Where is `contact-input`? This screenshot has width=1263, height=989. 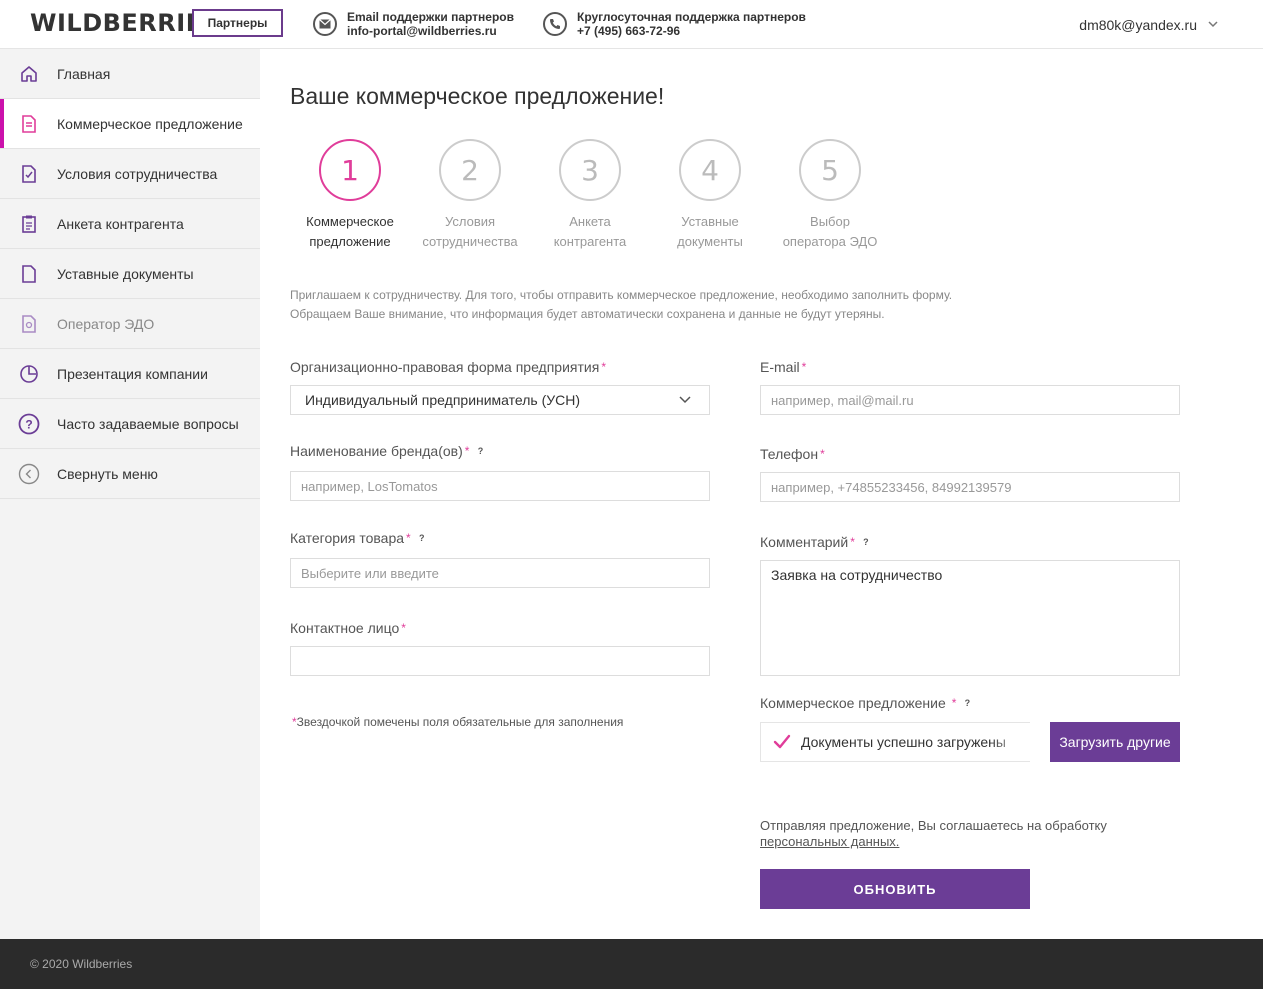 contact-input is located at coordinates (500, 661).